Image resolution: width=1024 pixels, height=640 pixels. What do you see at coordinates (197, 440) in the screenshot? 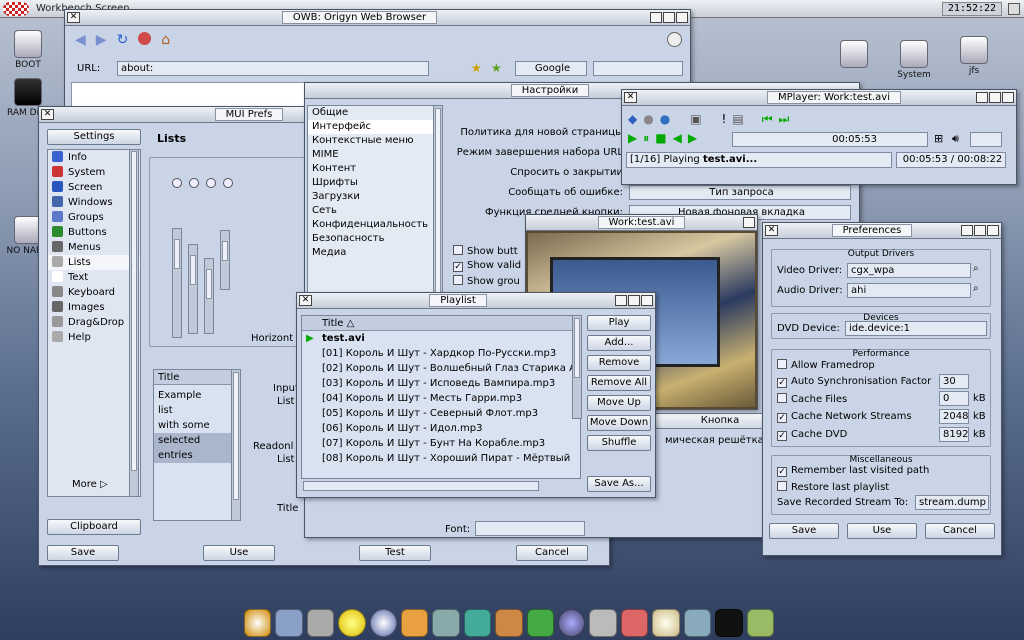
I see `list-item: selected` at bounding box center [197, 440].